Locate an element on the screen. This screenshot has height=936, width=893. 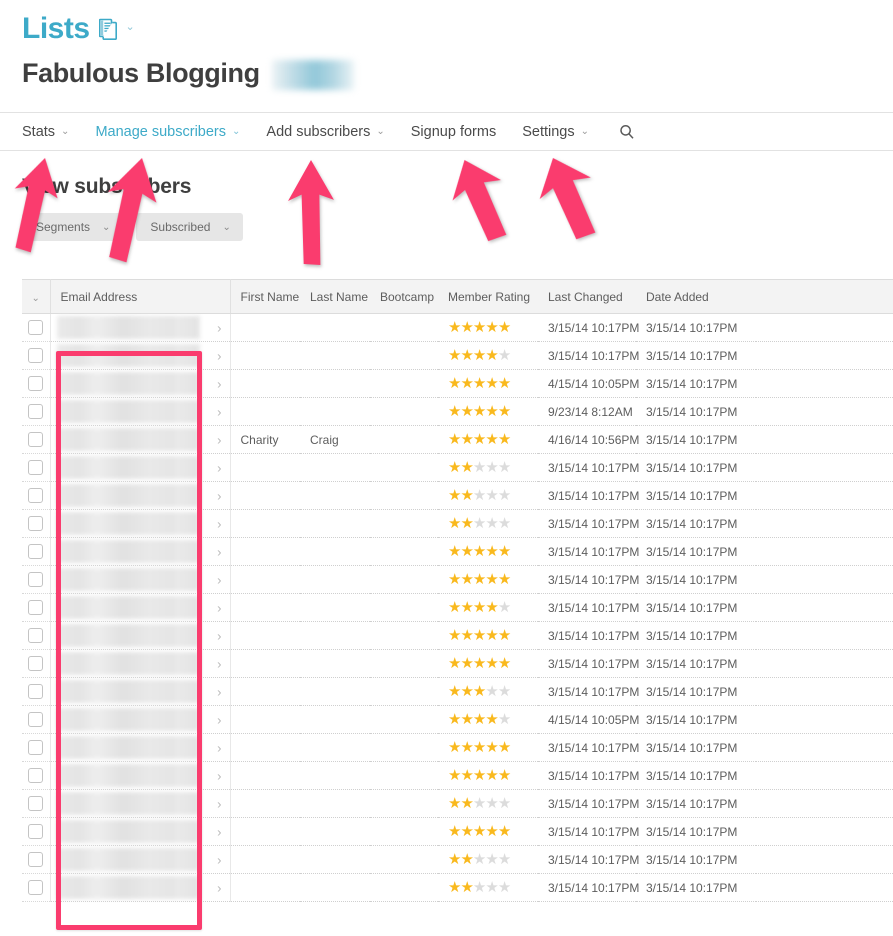
select-all-header: ⌄ is located at coordinates (36, 296).